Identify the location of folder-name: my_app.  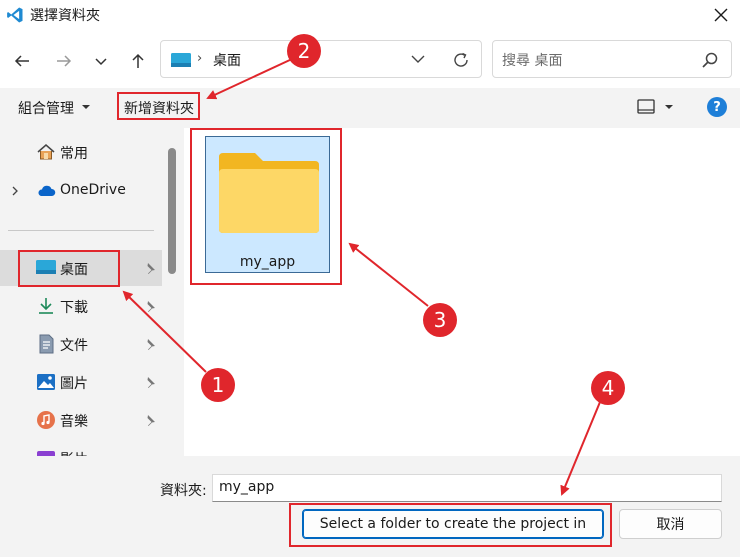
(267, 262).